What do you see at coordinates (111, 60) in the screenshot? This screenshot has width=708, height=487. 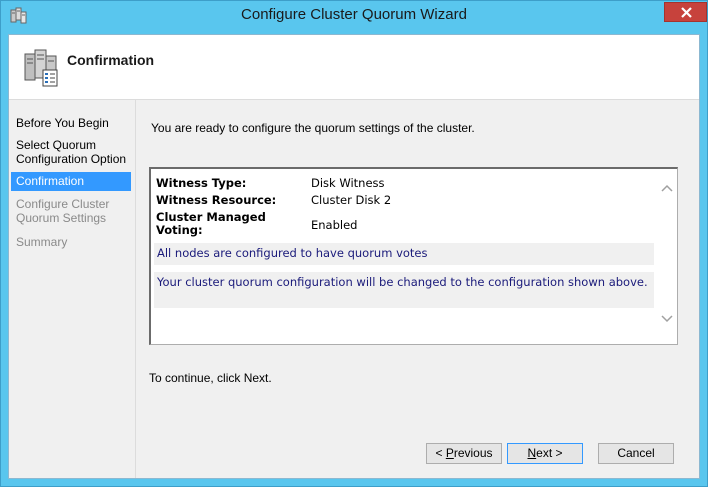 I see `page-title: Confirmation` at bounding box center [111, 60].